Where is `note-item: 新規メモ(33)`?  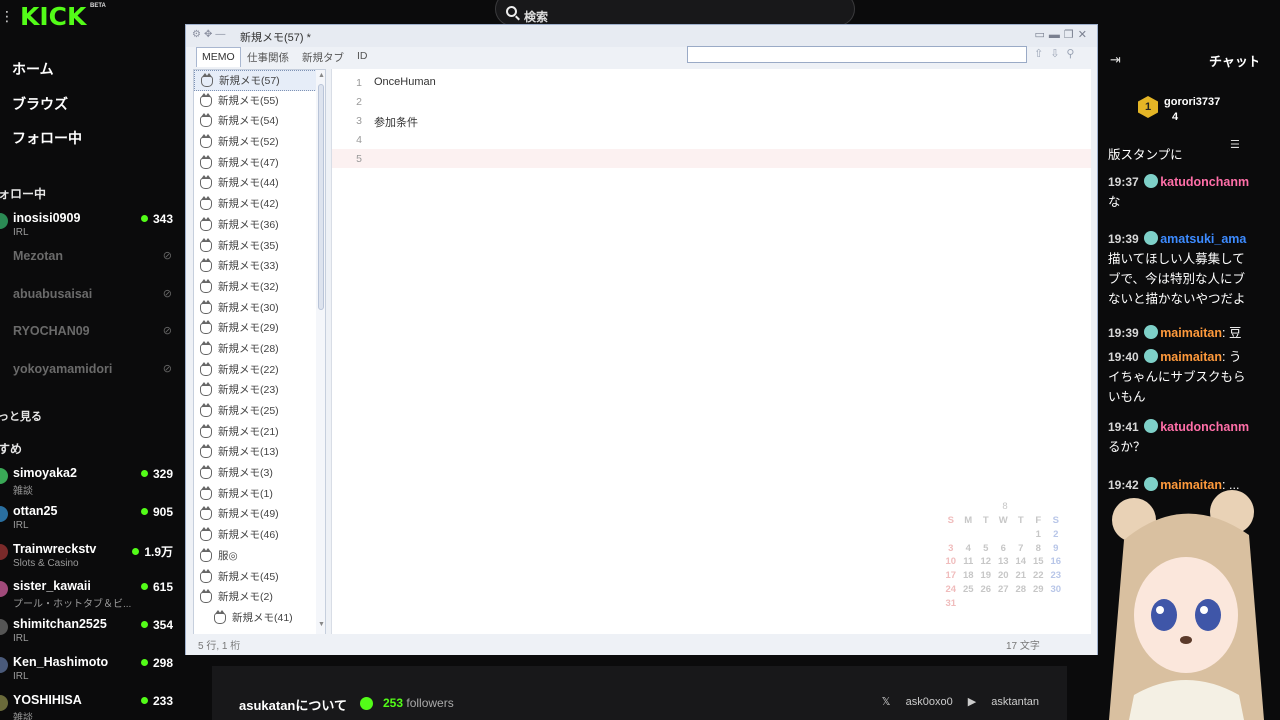 note-item: 新規メモ(33) is located at coordinates (259, 266).